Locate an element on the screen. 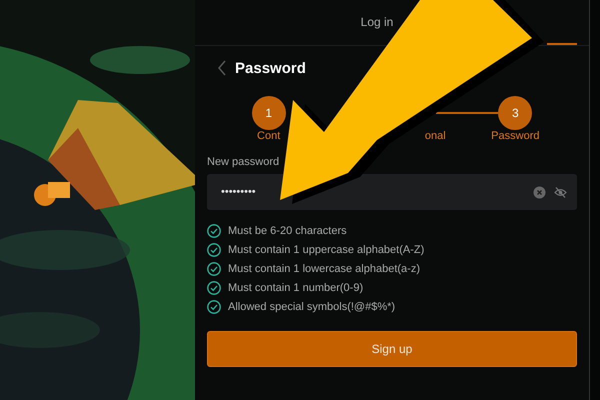 This screenshot has width=600, height=400. field-label: New password is located at coordinates (243, 162).